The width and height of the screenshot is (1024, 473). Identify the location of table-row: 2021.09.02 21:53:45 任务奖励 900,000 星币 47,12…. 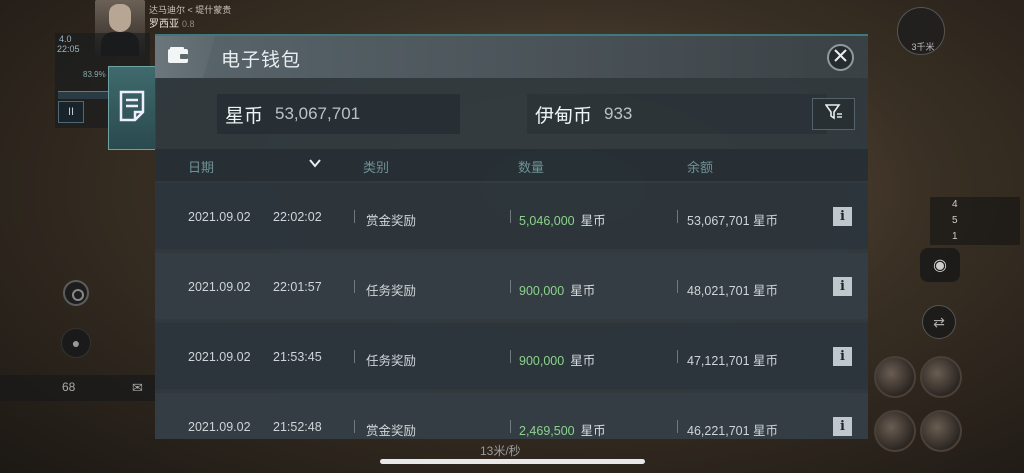
(511, 356).